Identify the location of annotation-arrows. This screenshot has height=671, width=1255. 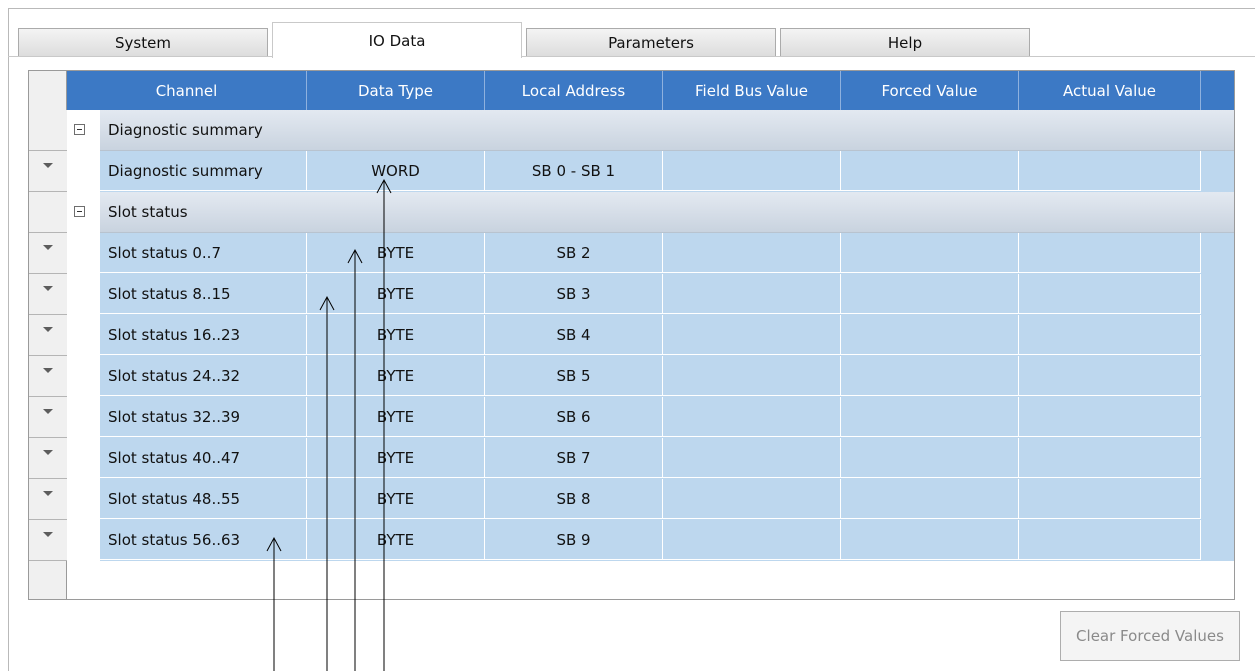
(329, 424).